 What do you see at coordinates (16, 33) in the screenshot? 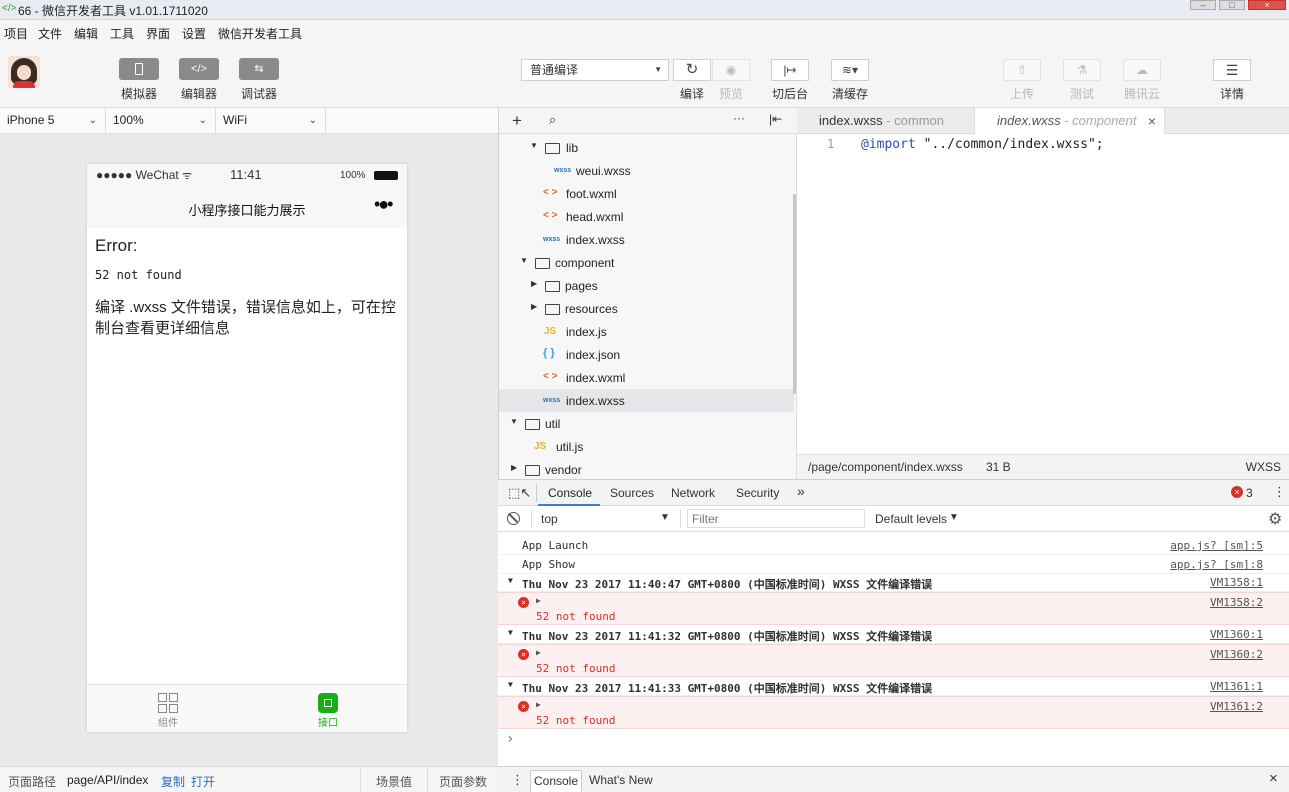
I see `menu-project: 项目` at bounding box center [16, 33].